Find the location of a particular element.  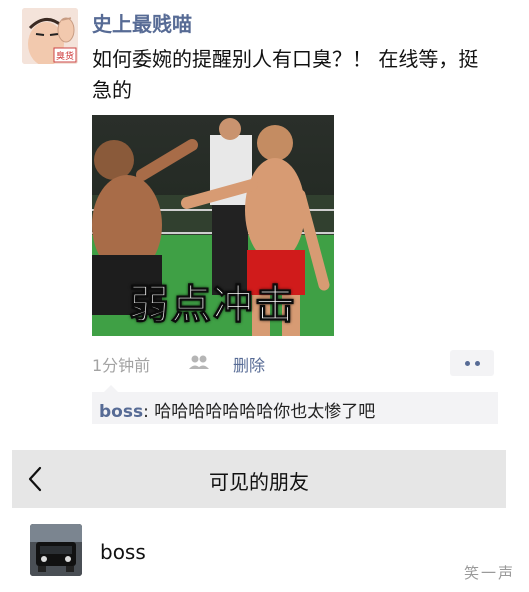

image-caption: 弱点冲击 is located at coordinates (213, 305).